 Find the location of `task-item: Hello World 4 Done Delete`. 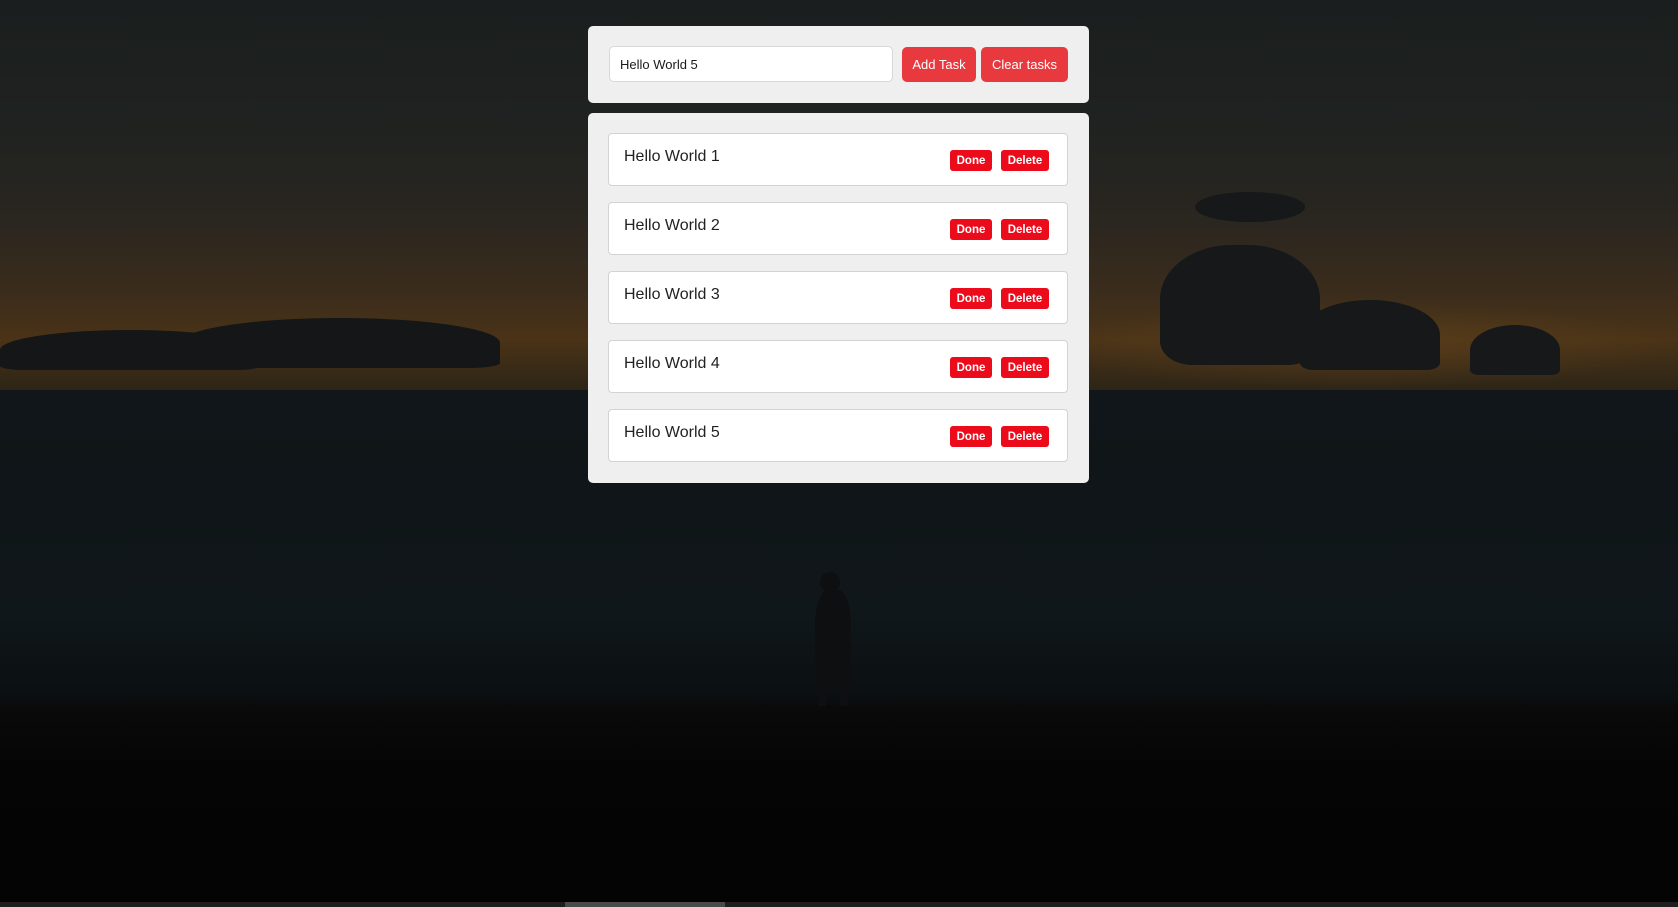

task-item: Hello World 4 Done Delete is located at coordinates (838, 366).